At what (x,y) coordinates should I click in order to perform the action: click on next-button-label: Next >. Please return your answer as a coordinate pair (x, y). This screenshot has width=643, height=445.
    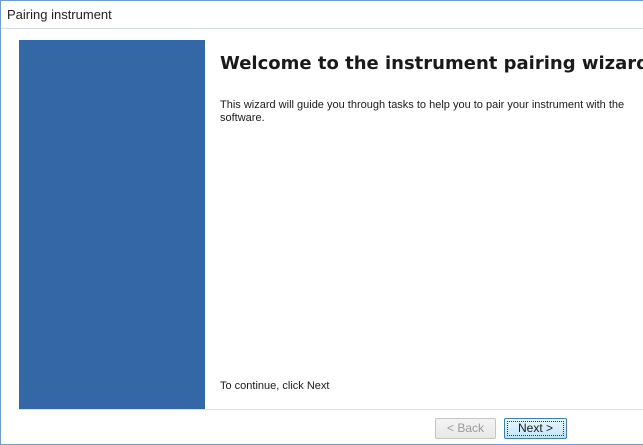
    Looking at the image, I should click on (535, 428).